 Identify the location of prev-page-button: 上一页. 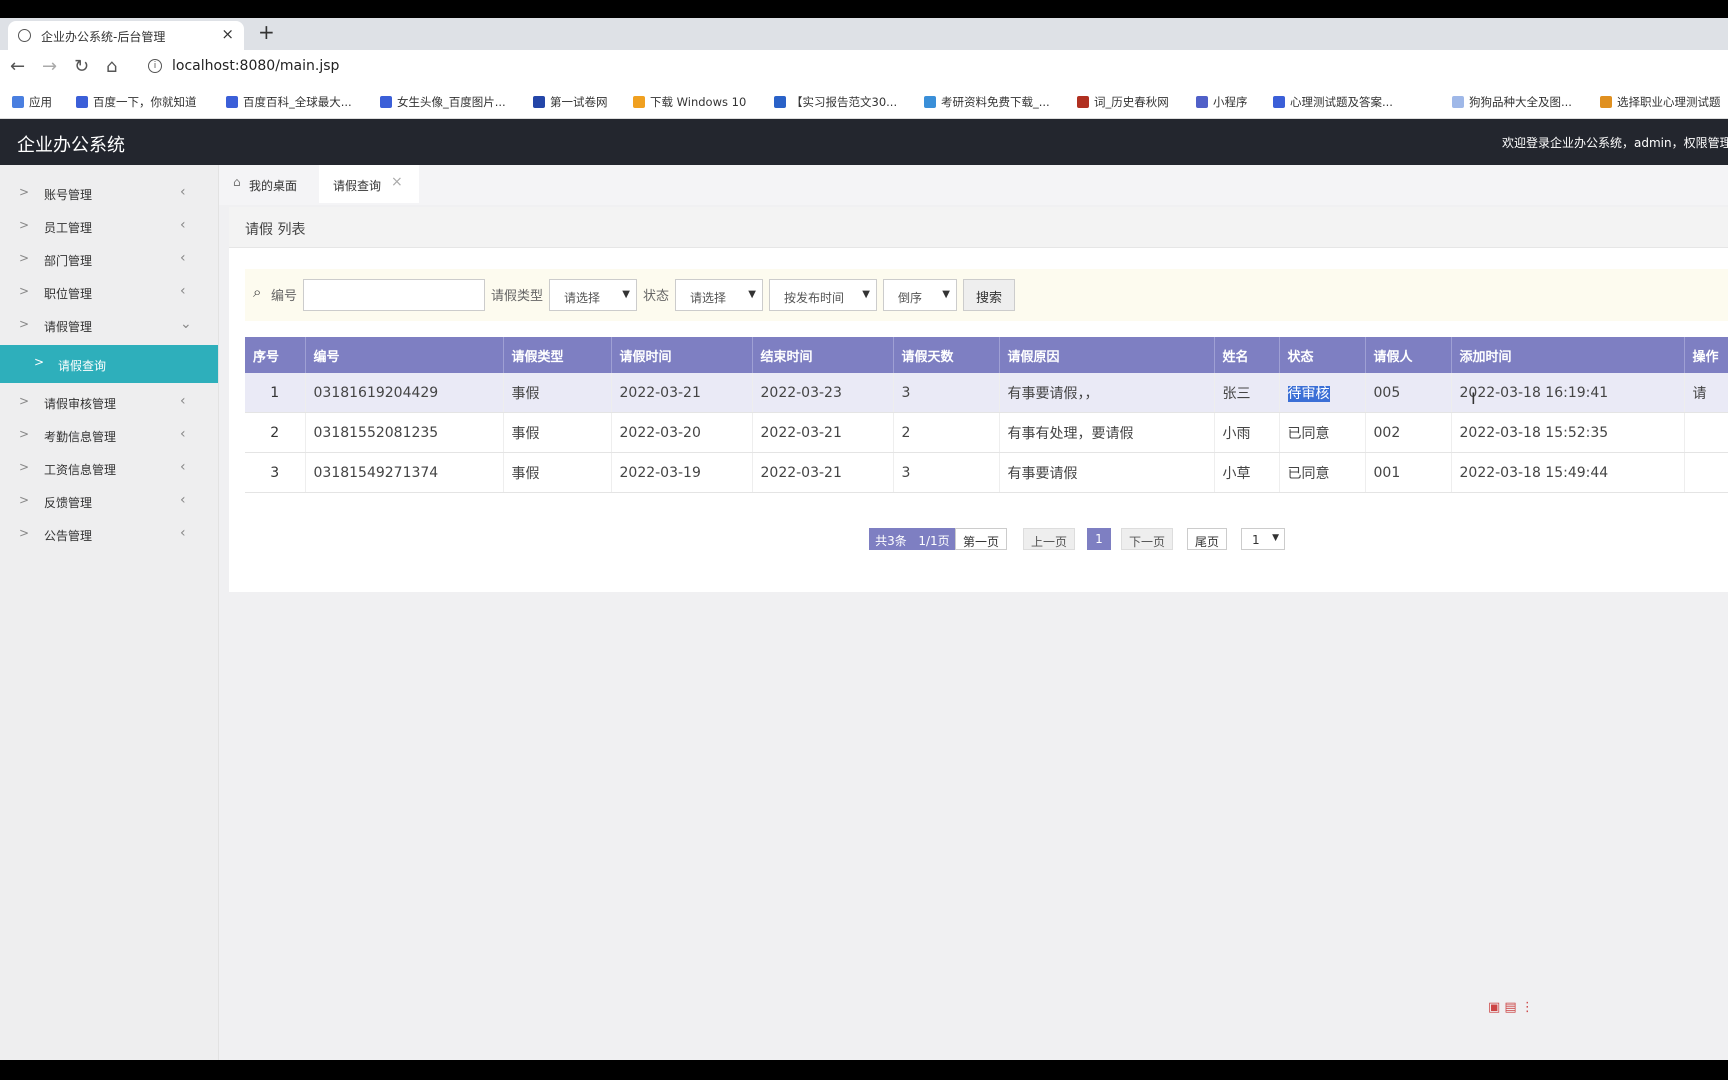
(1049, 539).